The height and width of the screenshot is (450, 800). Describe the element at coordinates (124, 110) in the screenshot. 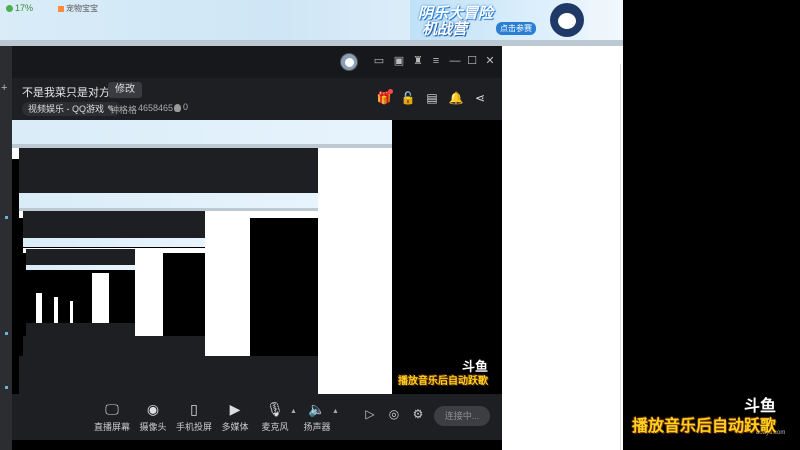

I see `streamer-name: 钟格格` at that location.